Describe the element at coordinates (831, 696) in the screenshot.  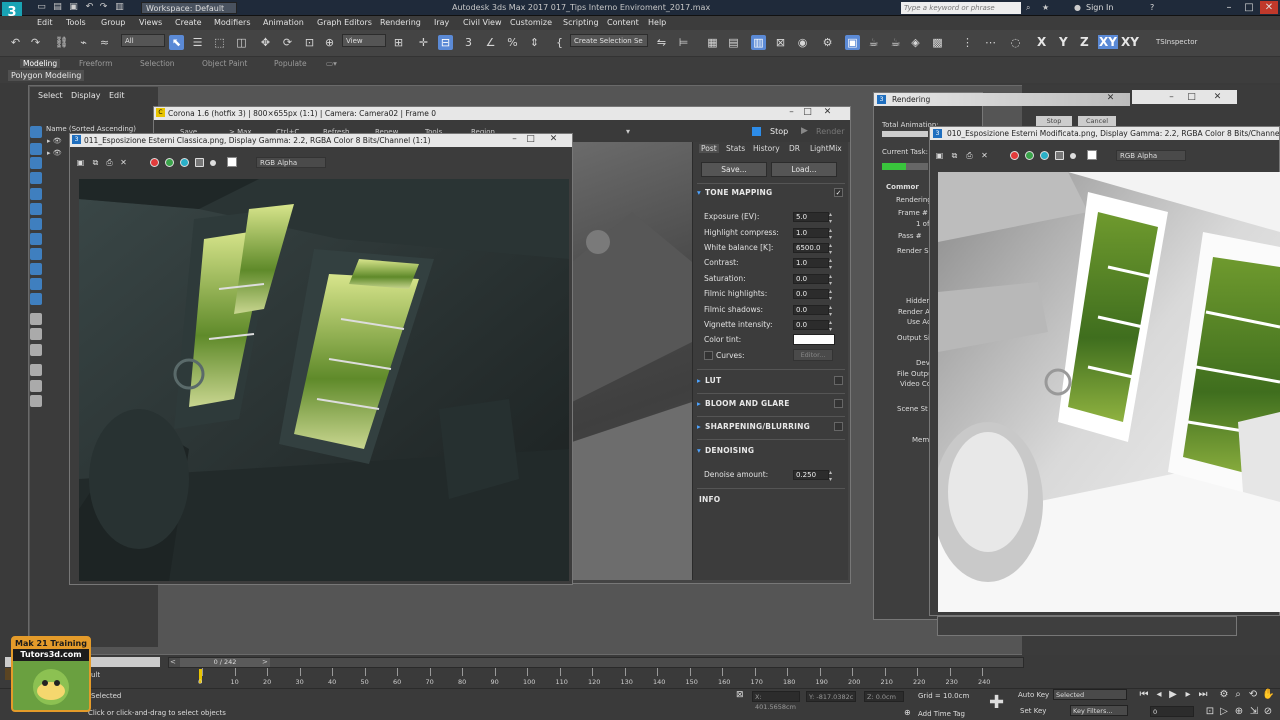
I see `y-coordinate: Y: -817.0382c` at that location.